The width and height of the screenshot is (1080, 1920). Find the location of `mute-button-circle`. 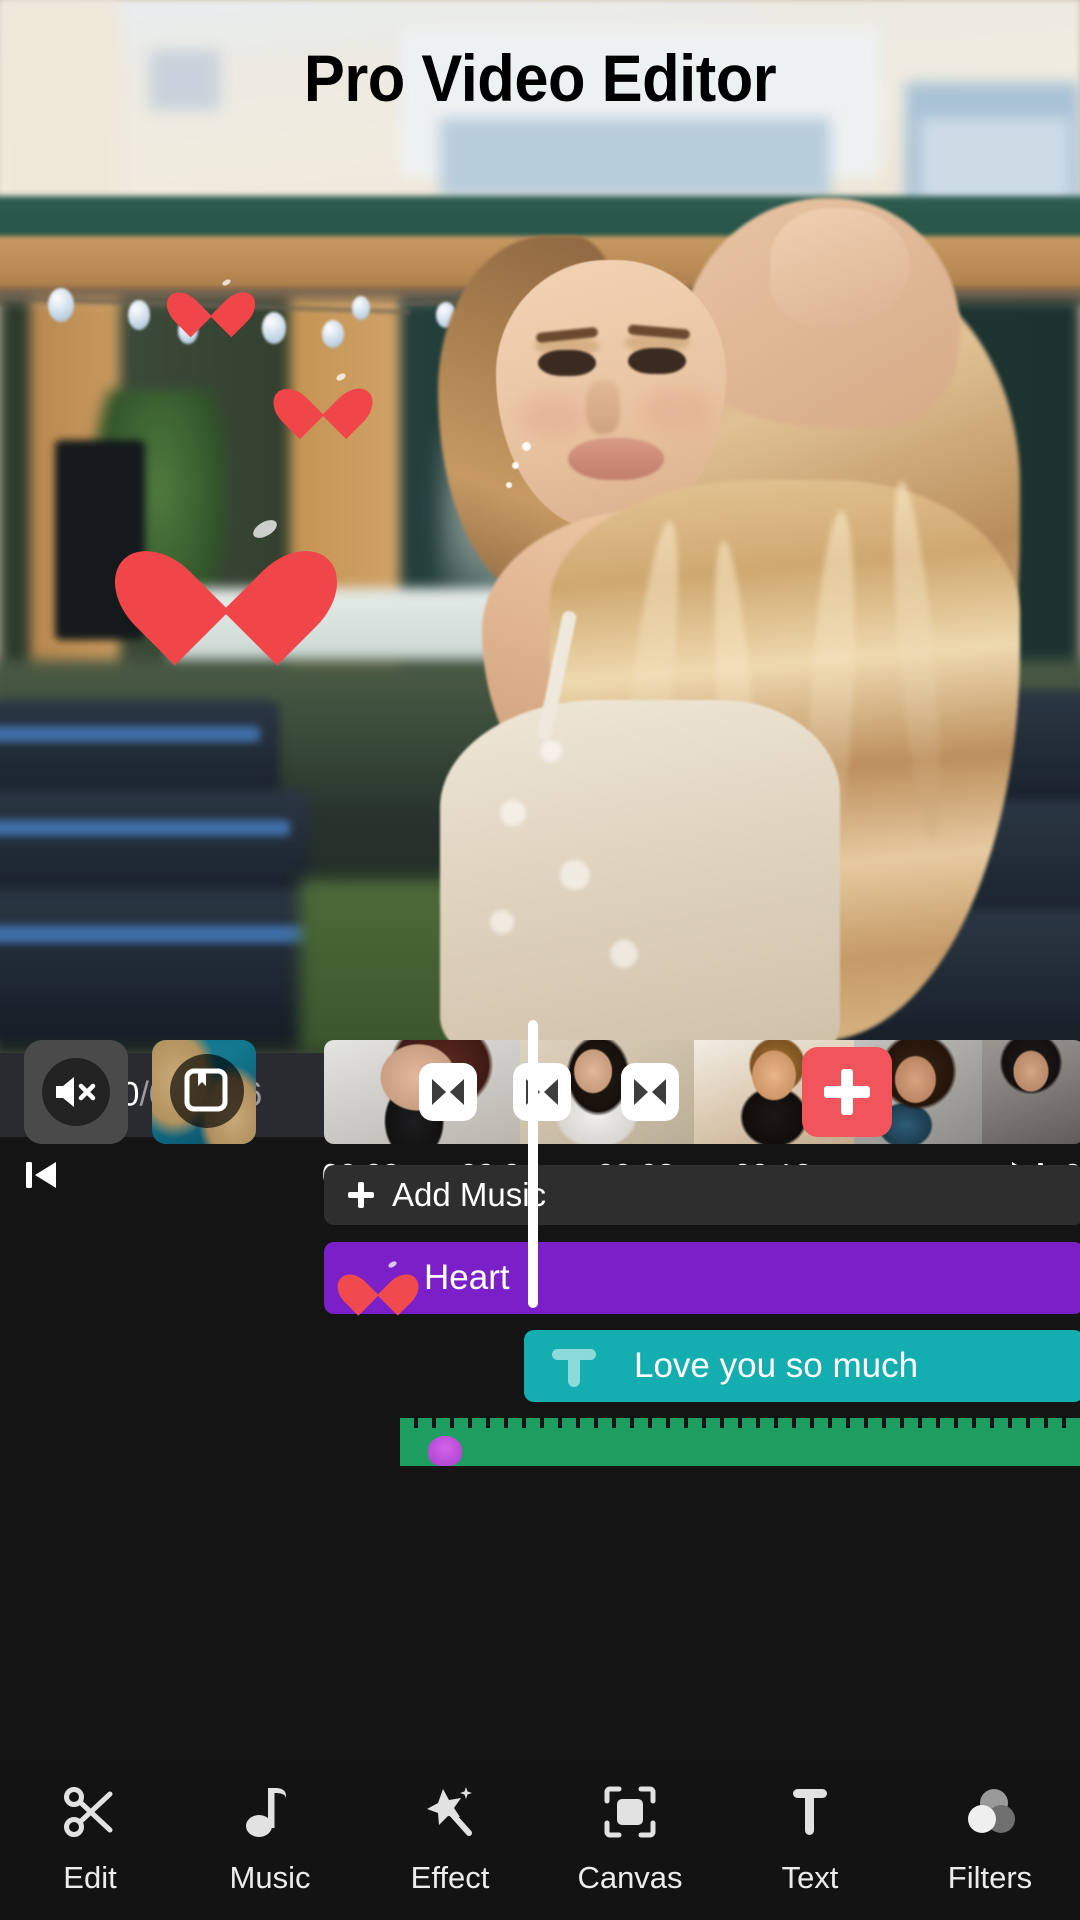

mute-button-circle is located at coordinates (76, 1092).